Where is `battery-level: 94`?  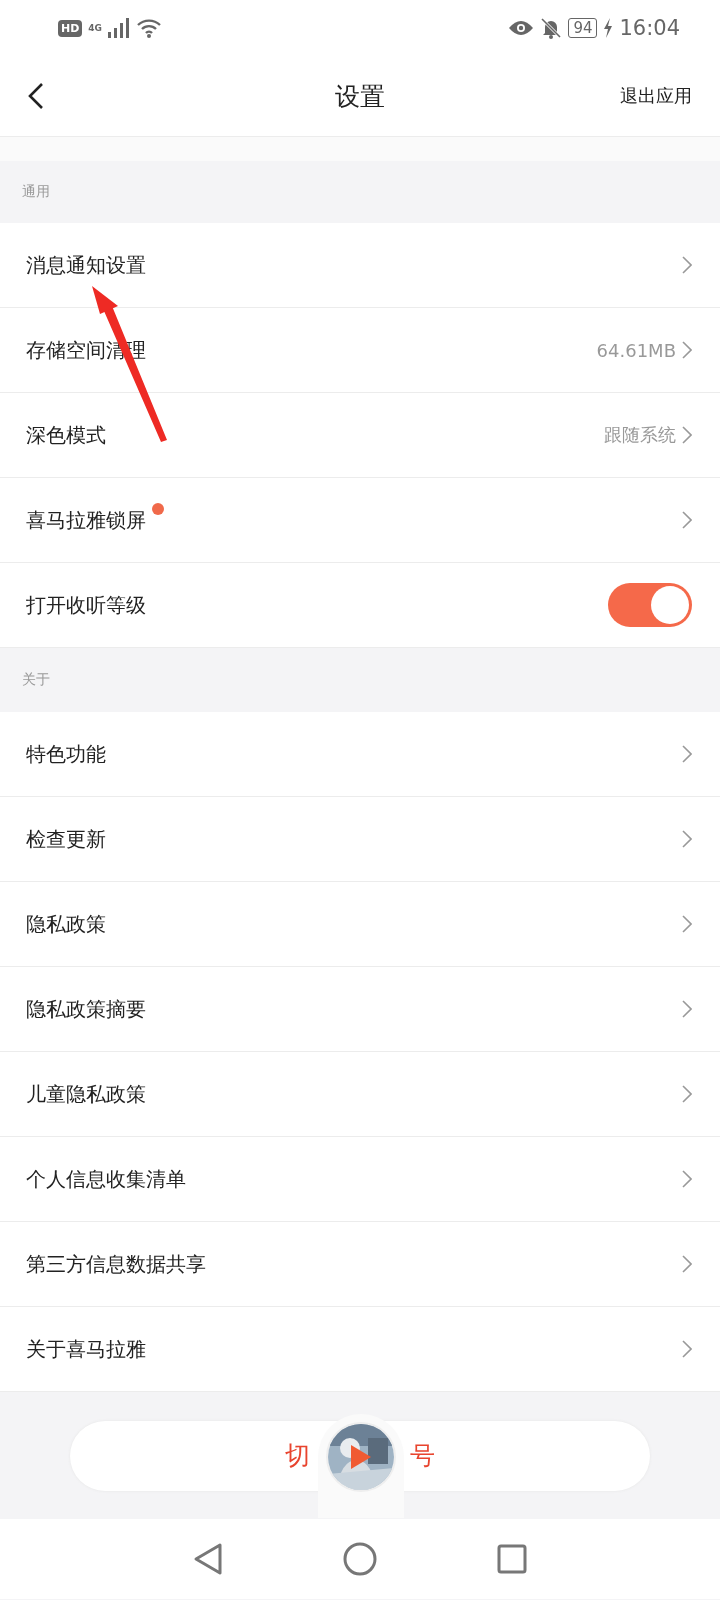
battery-level: 94 is located at coordinates (583, 28).